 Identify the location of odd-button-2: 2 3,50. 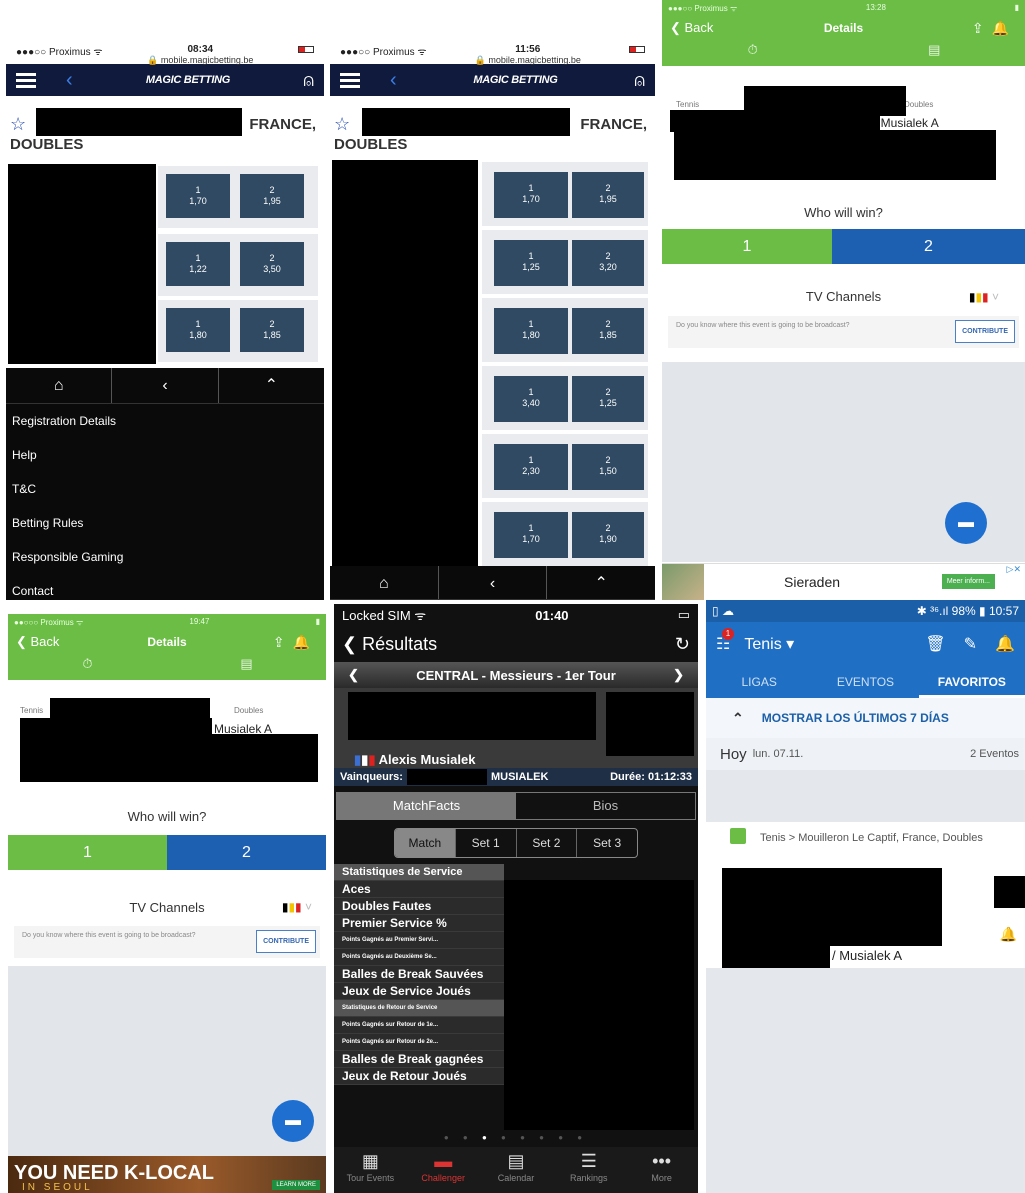
(272, 264).